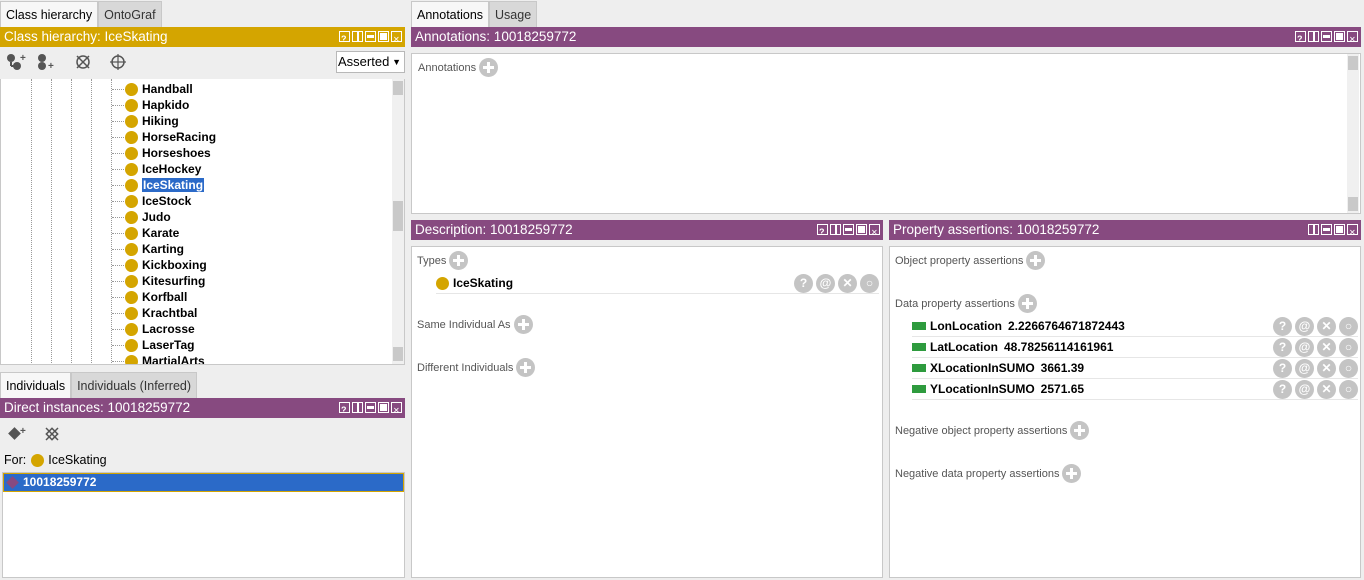 This screenshot has height=580, width=1364. What do you see at coordinates (1135, 389) in the screenshot?
I see `data-property-assertion: YLocationInSUMO 2571.65? @ ✕ ○` at bounding box center [1135, 389].